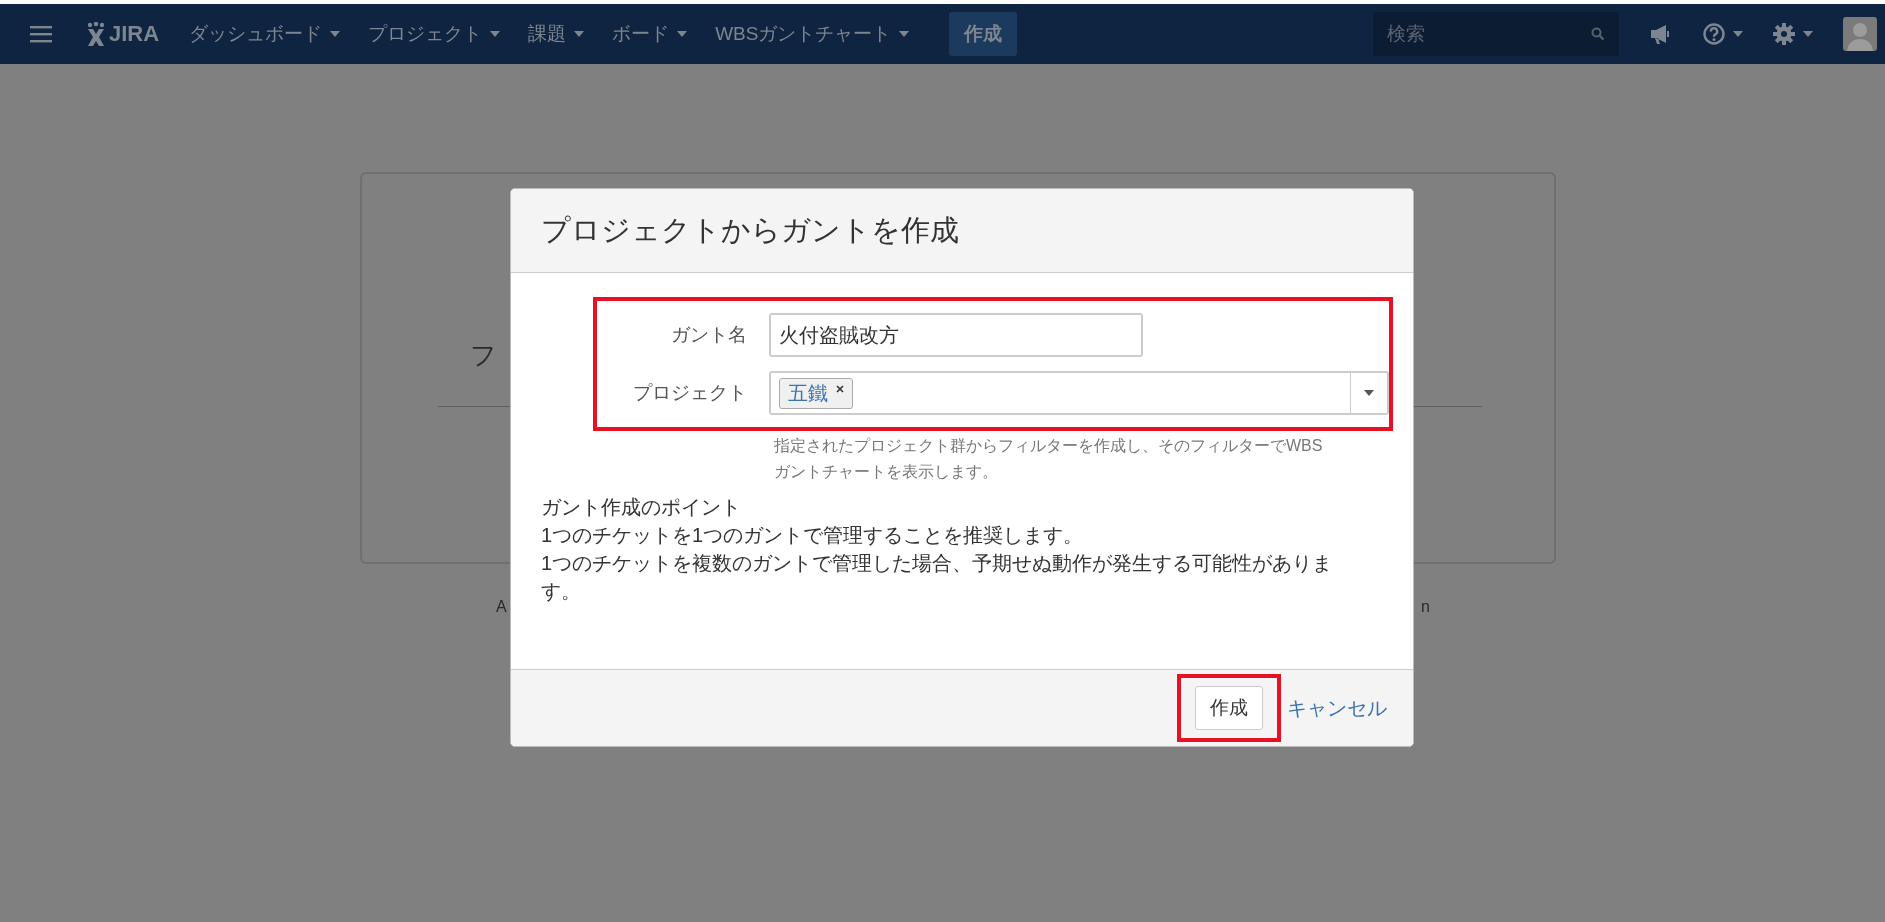 The image size is (1885, 922). What do you see at coordinates (501, 607) in the screenshot?
I see `footer-text: A` at bounding box center [501, 607].